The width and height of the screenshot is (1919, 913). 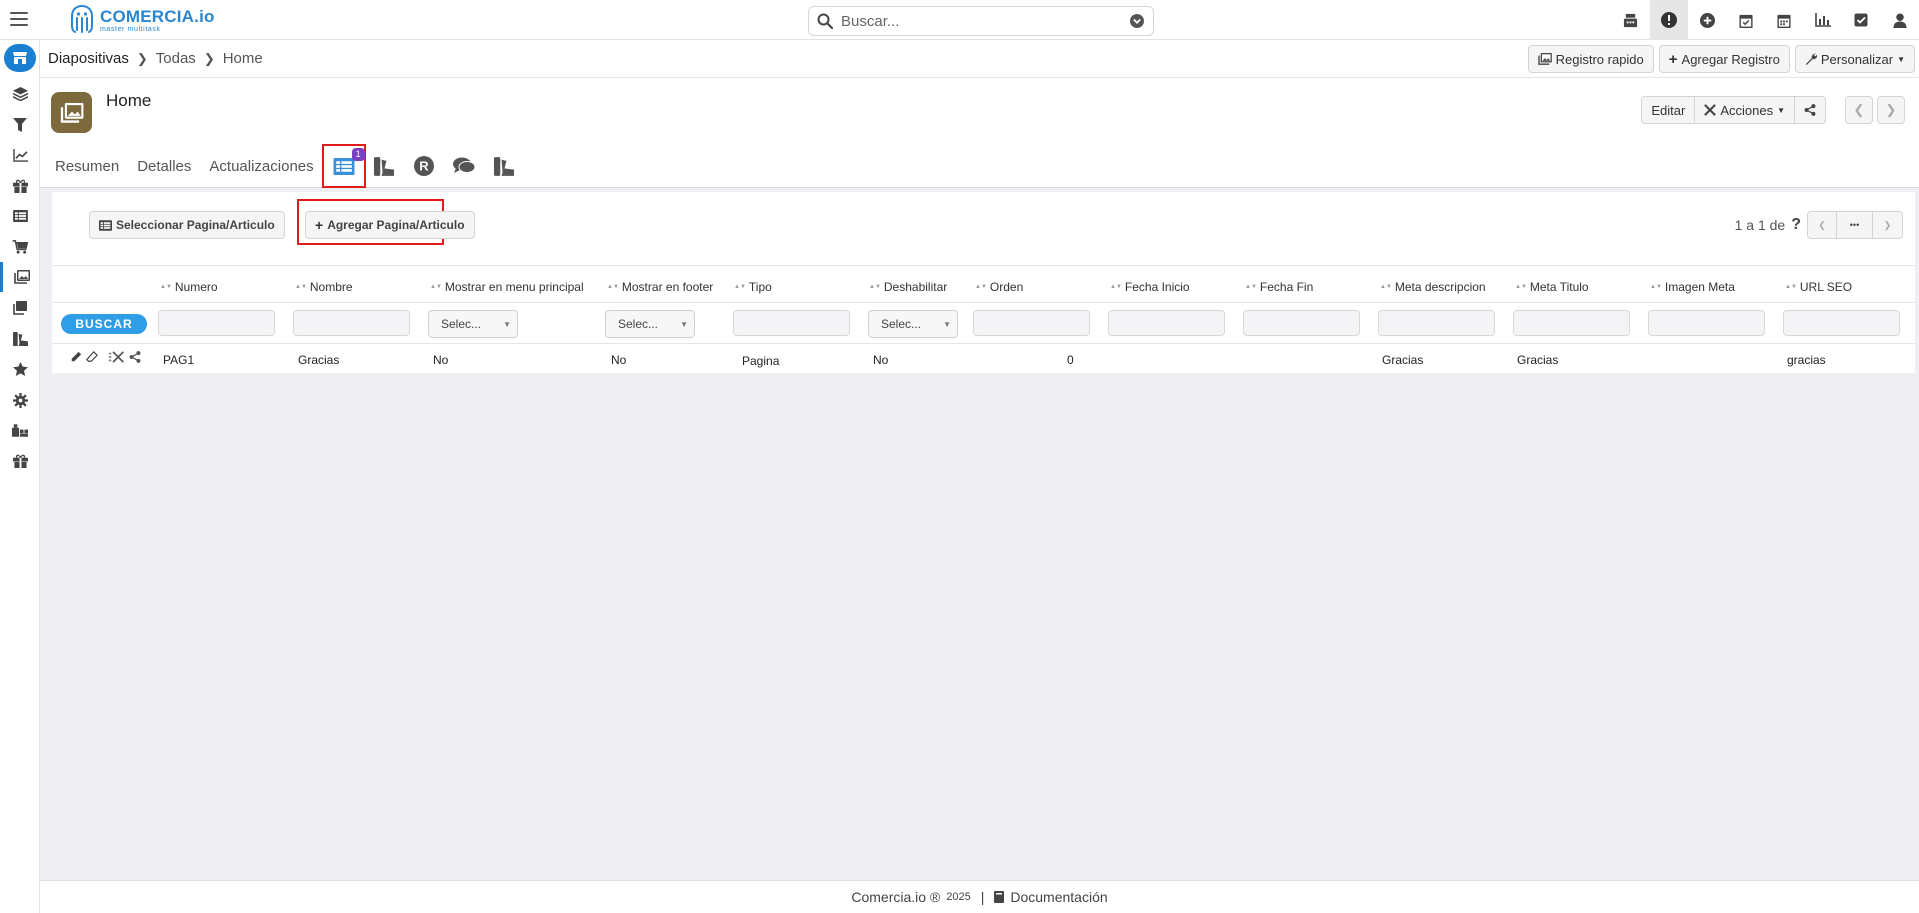 What do you see at coordinates (19, 19) in the screenshot?
I see `menu-toggle-icon` at bounding box center [19, 19].